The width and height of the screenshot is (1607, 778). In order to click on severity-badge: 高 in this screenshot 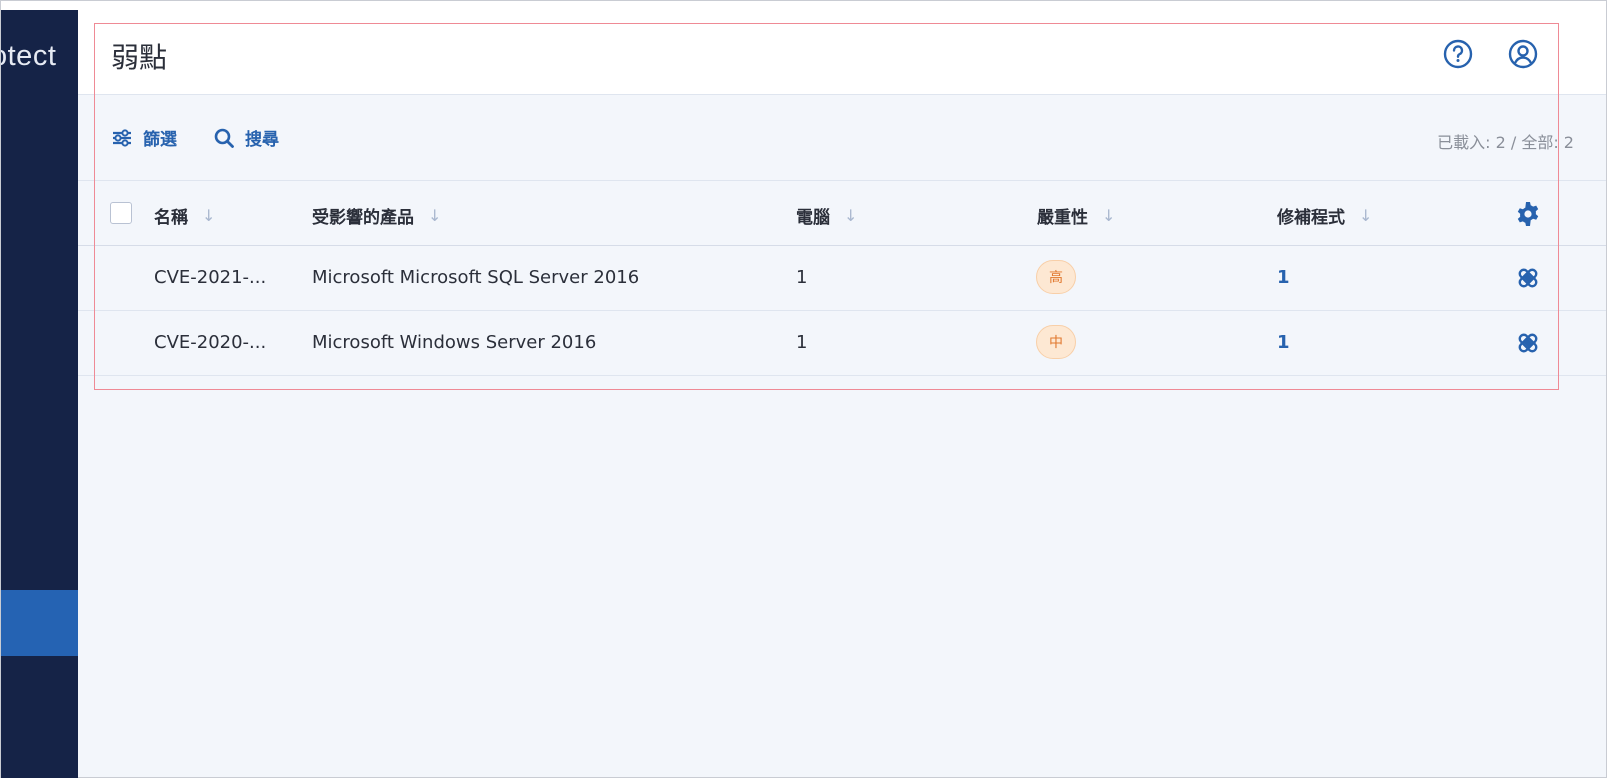, I will do `click(1056, 277)`.